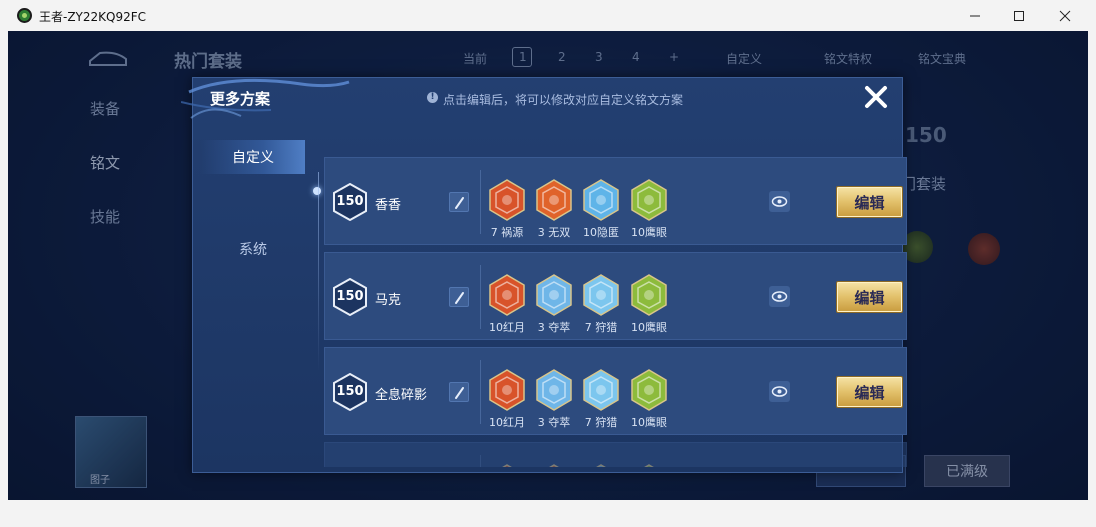  What do you see at coordinates (507, 200) in the screenshot?
I see `rune-red-huoyuan-icon` at bounding box center [507, 200].